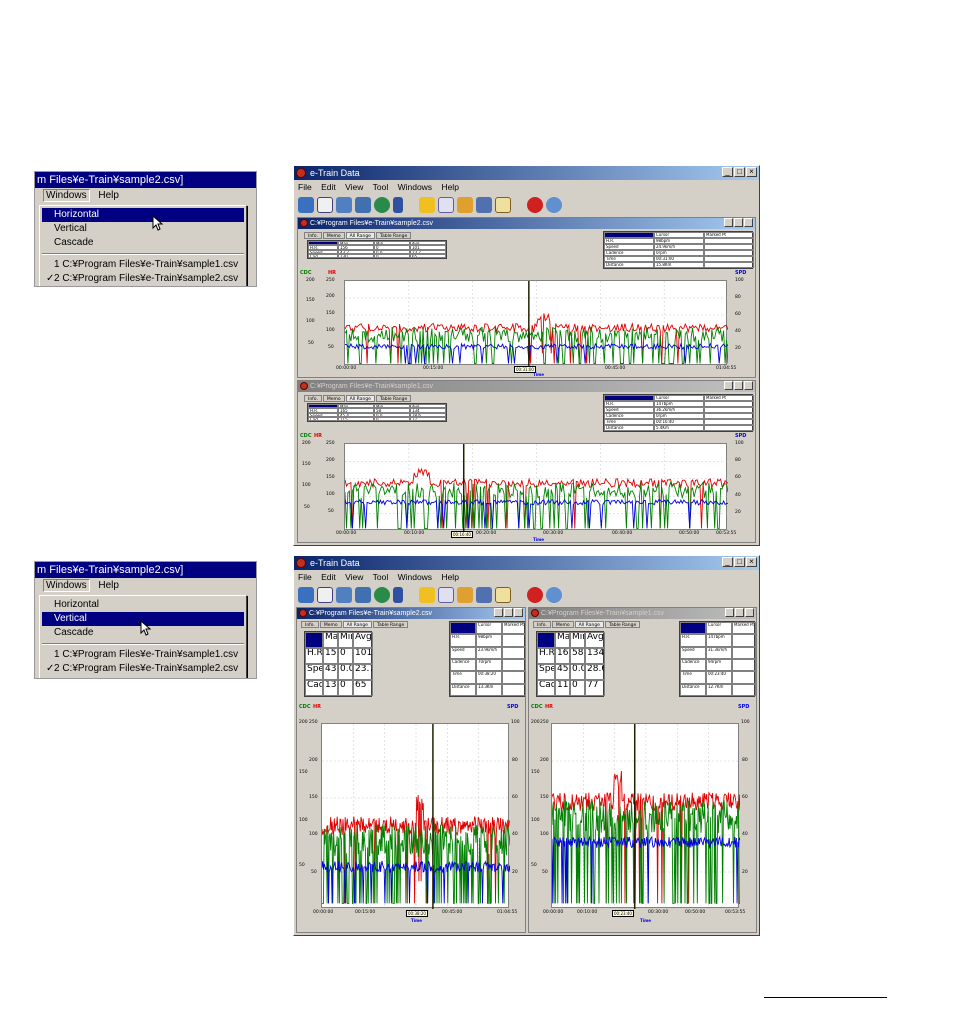 The width and height of the screenshot is (954, 1020). I want to click on x-tick: 00:45:00, so click(452, 912).